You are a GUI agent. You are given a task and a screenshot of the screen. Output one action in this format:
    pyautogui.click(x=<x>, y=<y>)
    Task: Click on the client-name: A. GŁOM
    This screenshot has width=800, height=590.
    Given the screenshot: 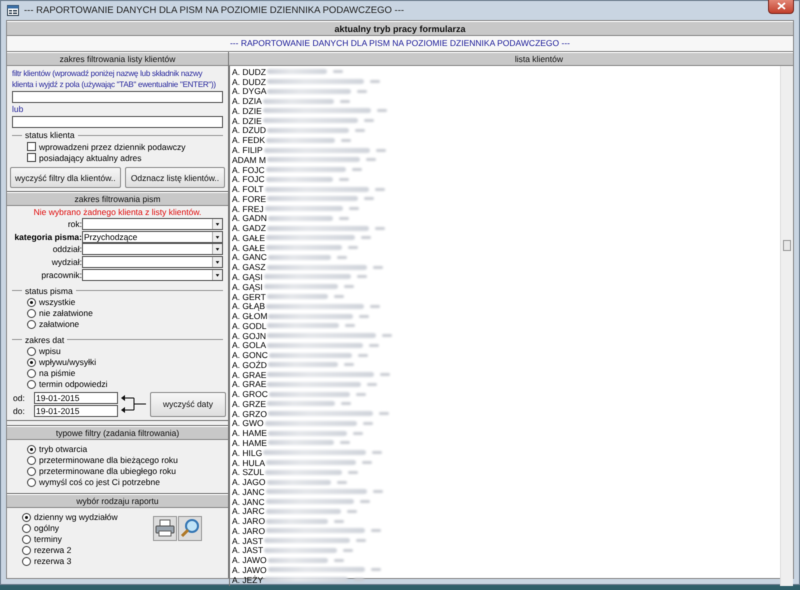 What is the action you would take?
    pyautogui.click(x=250, y=316)
    